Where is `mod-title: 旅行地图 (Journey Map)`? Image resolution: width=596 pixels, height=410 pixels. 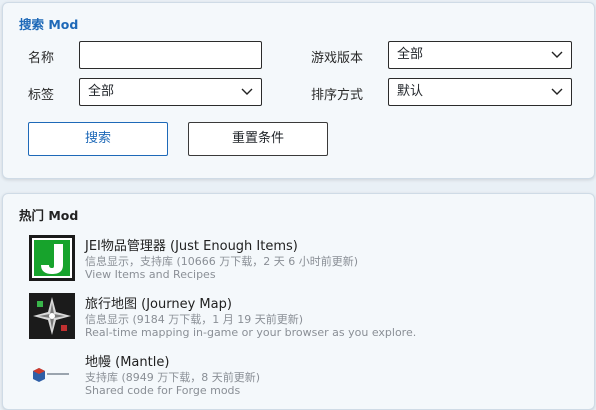
mod-title: 旅行地图 (Journey Map) is located at coordinates (158, 304).